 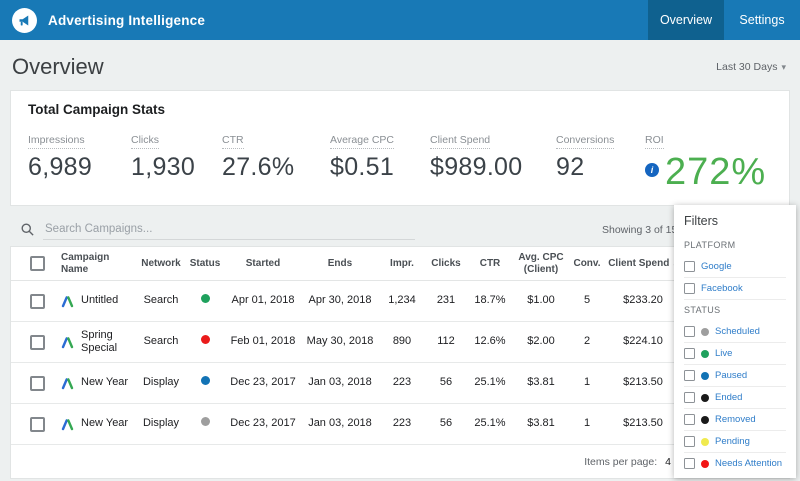 I want to click on stat-conversions: Conversions 92, so click(x=600, y=160).